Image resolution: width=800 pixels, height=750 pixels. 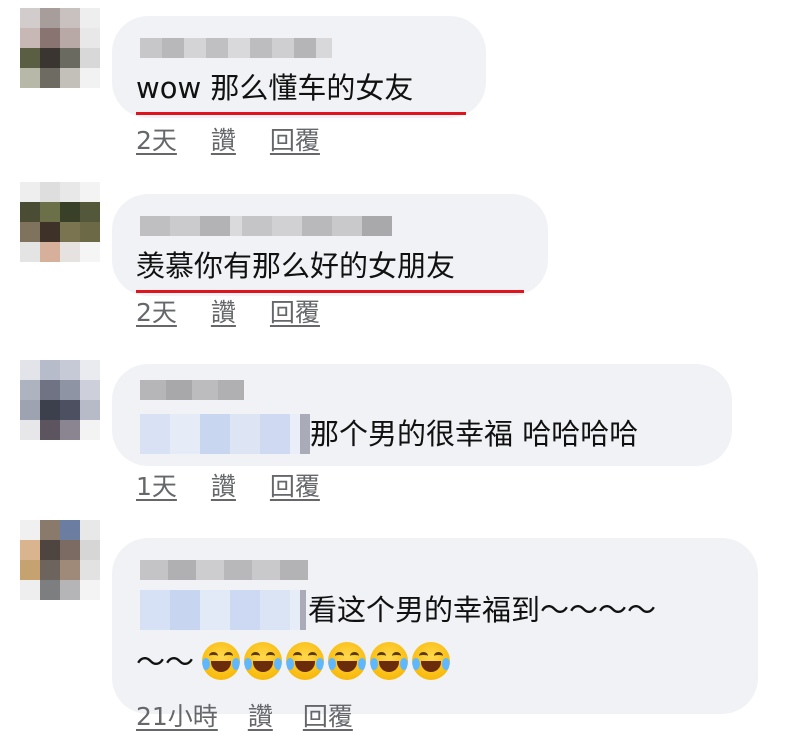 What do you see at coordinates (474, 434) in the screenshot?
I see `comment-text: 那个男的很幸福 哈哈哈哈` at bounding box center [474, 434].